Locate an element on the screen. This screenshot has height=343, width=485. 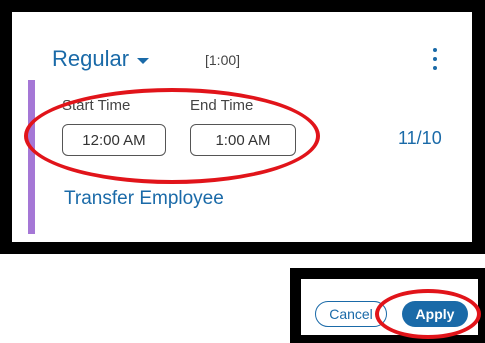
more-options-icon is located at coordinates (435, 59).